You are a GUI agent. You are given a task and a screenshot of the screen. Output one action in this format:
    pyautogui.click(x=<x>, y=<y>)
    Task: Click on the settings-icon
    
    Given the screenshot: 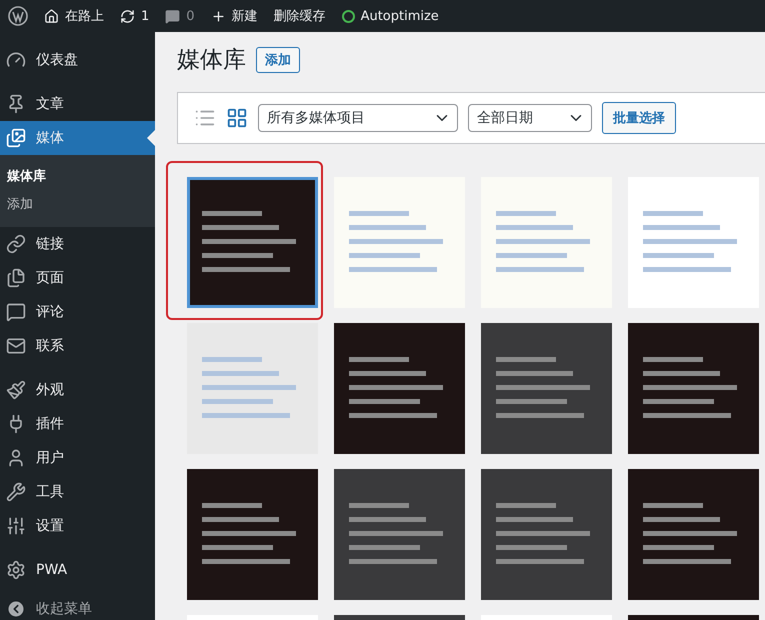 What is the action you would take?
    pyautogui.click(x=16, y=570)
    